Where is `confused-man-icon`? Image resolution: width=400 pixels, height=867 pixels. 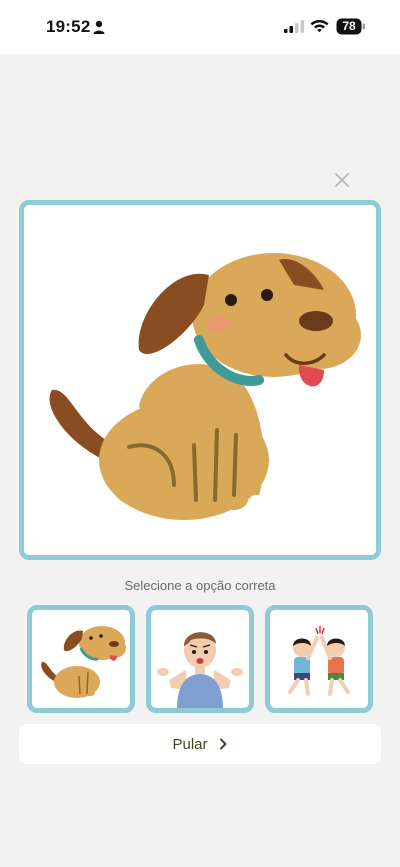
confused-man-icon is located at coordinates (200, 670).